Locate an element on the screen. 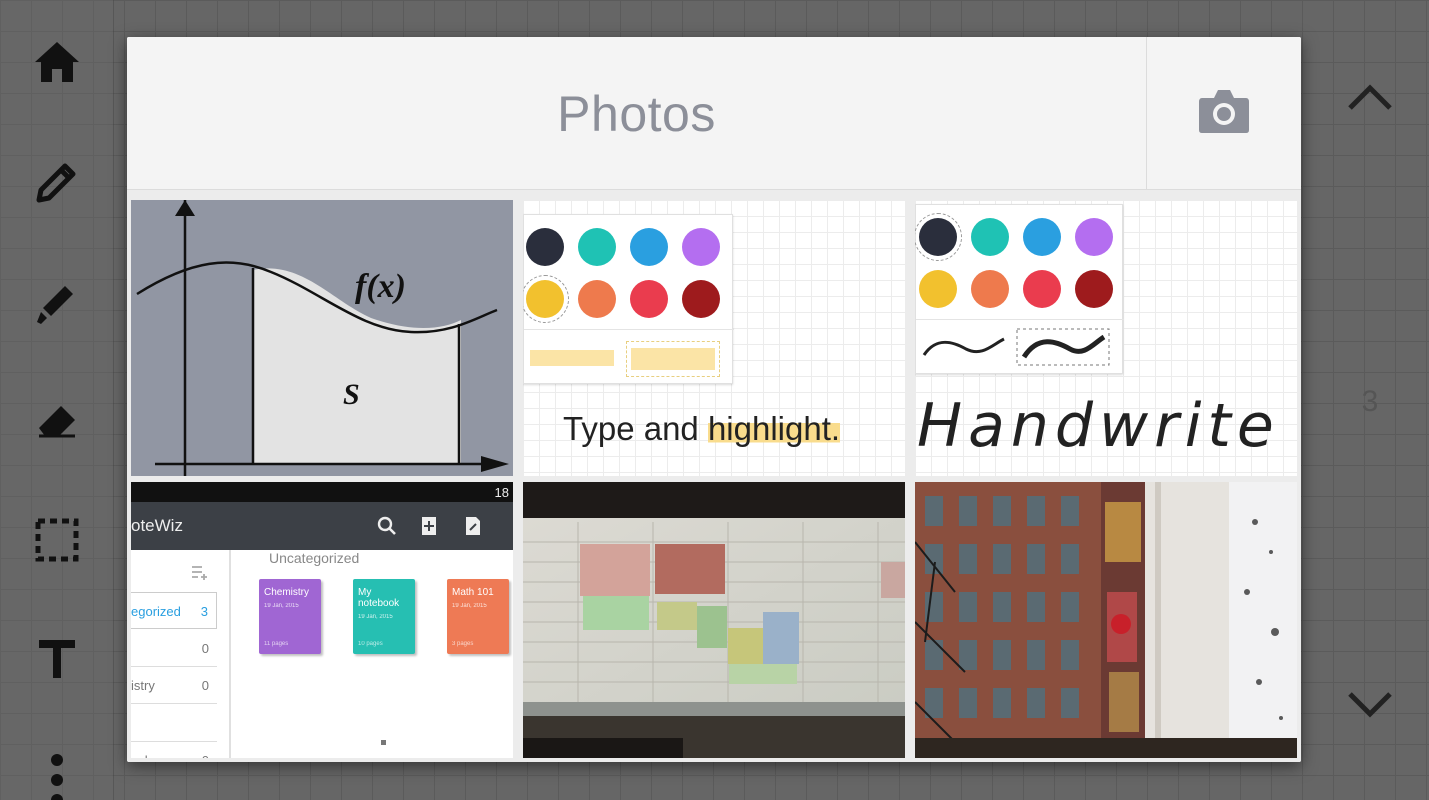 The image size is (1429, 800). section-title: Uncategorized is located at coordinates (314, 558).